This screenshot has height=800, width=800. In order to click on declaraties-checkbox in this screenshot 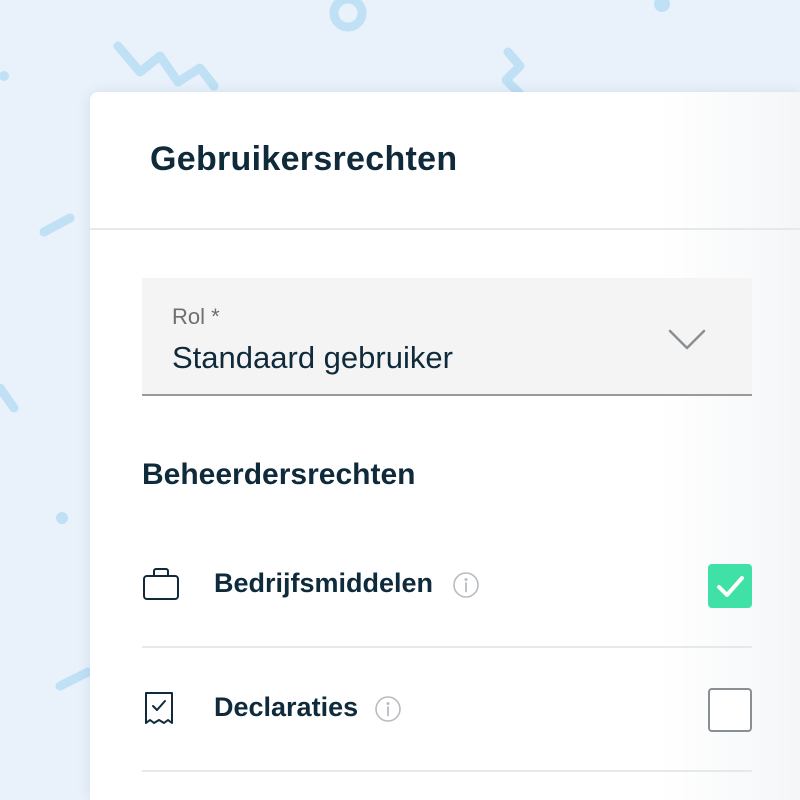, I will do `click(730, 710)`.